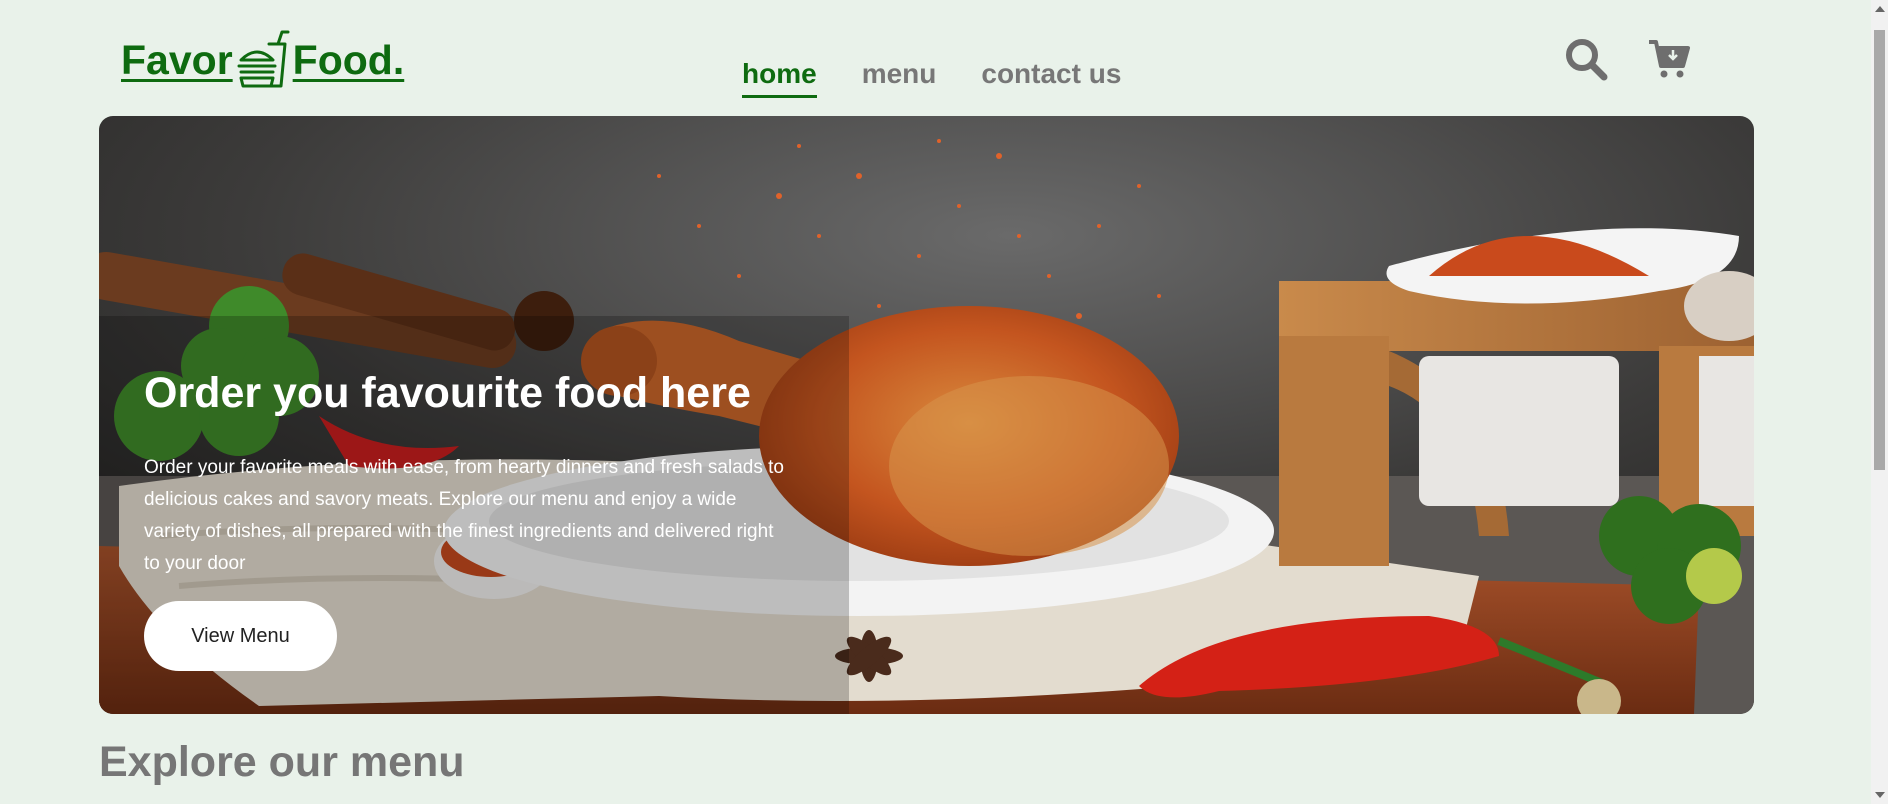 This screenshot has width=1888, height=804. What do you see at coordinates (282, 762) in the screenshot?
I see `explore-menu-title: Explore our menu` at bounding box center [282, 762].